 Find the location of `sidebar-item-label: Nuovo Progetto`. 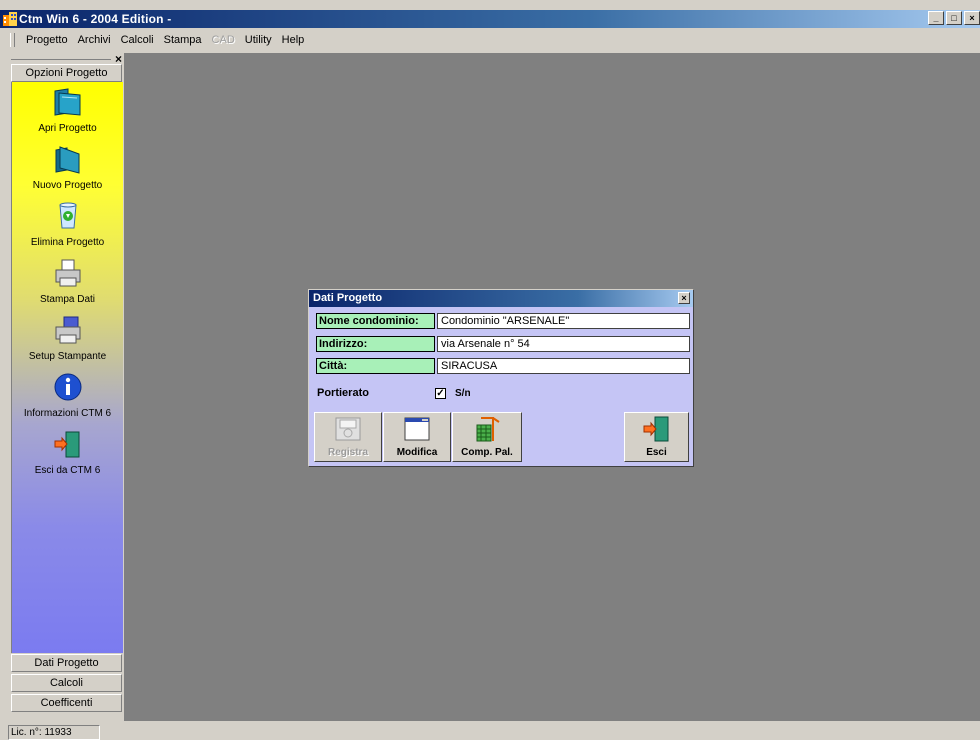

sidebar-item-label: Nuovo Progetto is located at coordinates (67, 185).